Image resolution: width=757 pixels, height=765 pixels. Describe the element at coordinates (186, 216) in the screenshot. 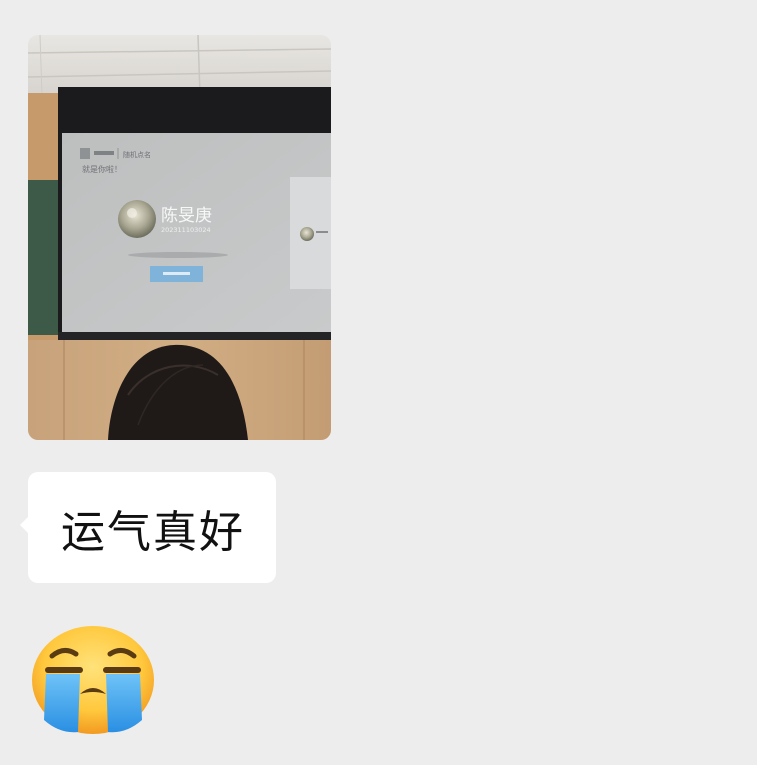

I see `student-name-text: 陈旻庚` at that location.